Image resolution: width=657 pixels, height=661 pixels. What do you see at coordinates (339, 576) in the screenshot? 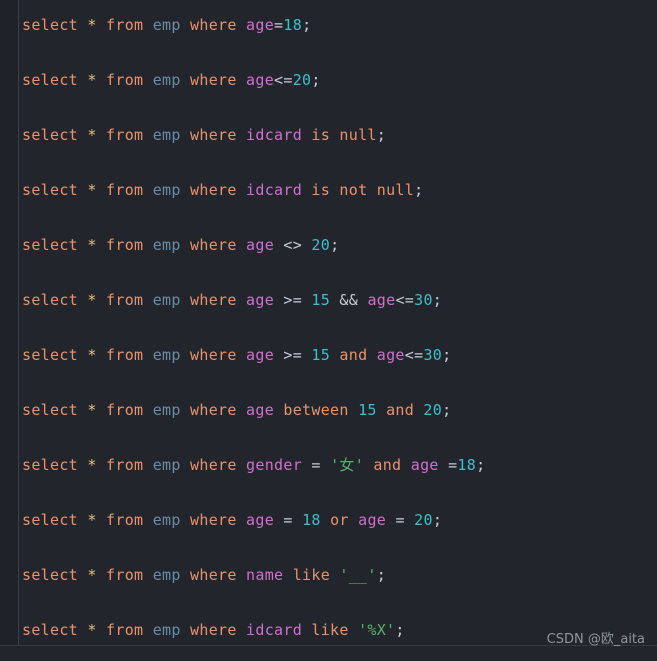
I see `code-line: select * from emp where name like '__';` at bounding box center [339, 576].